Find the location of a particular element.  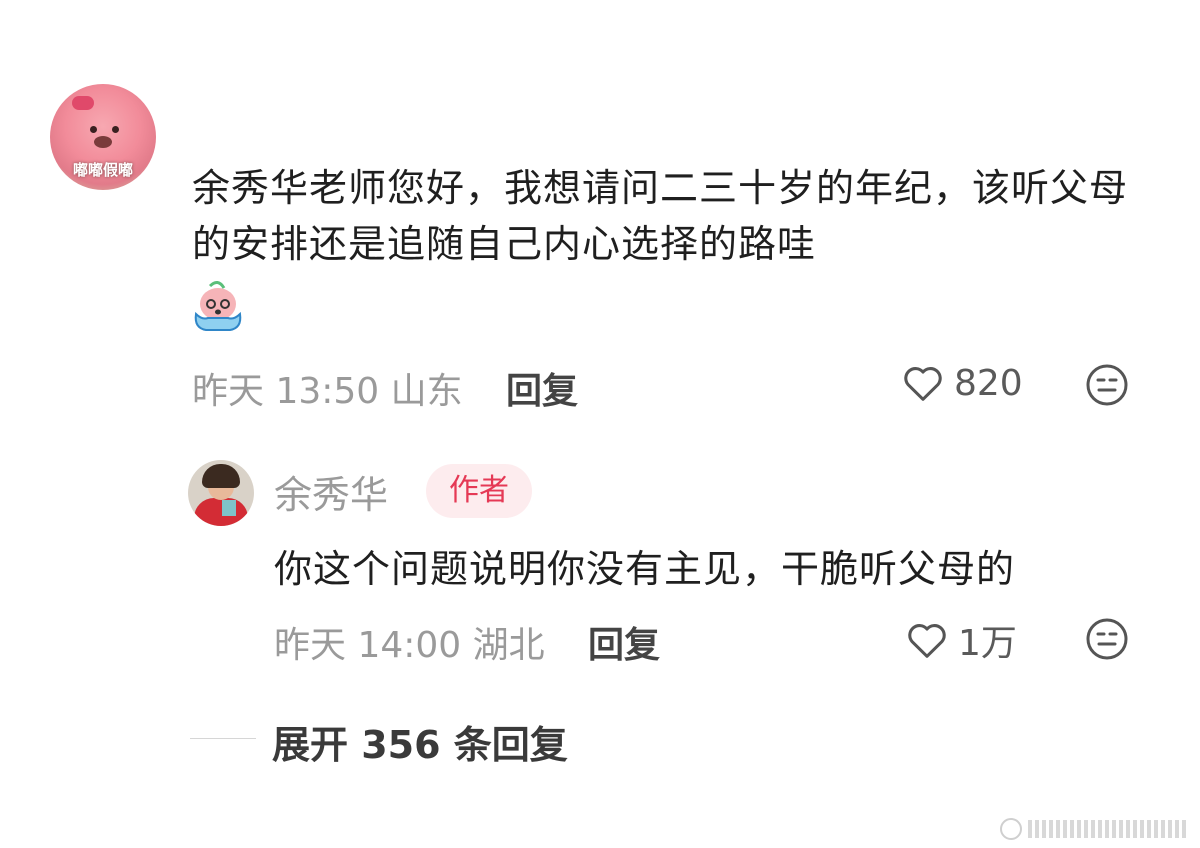

cry-sticker-icon is located at coordinates (218, 306).